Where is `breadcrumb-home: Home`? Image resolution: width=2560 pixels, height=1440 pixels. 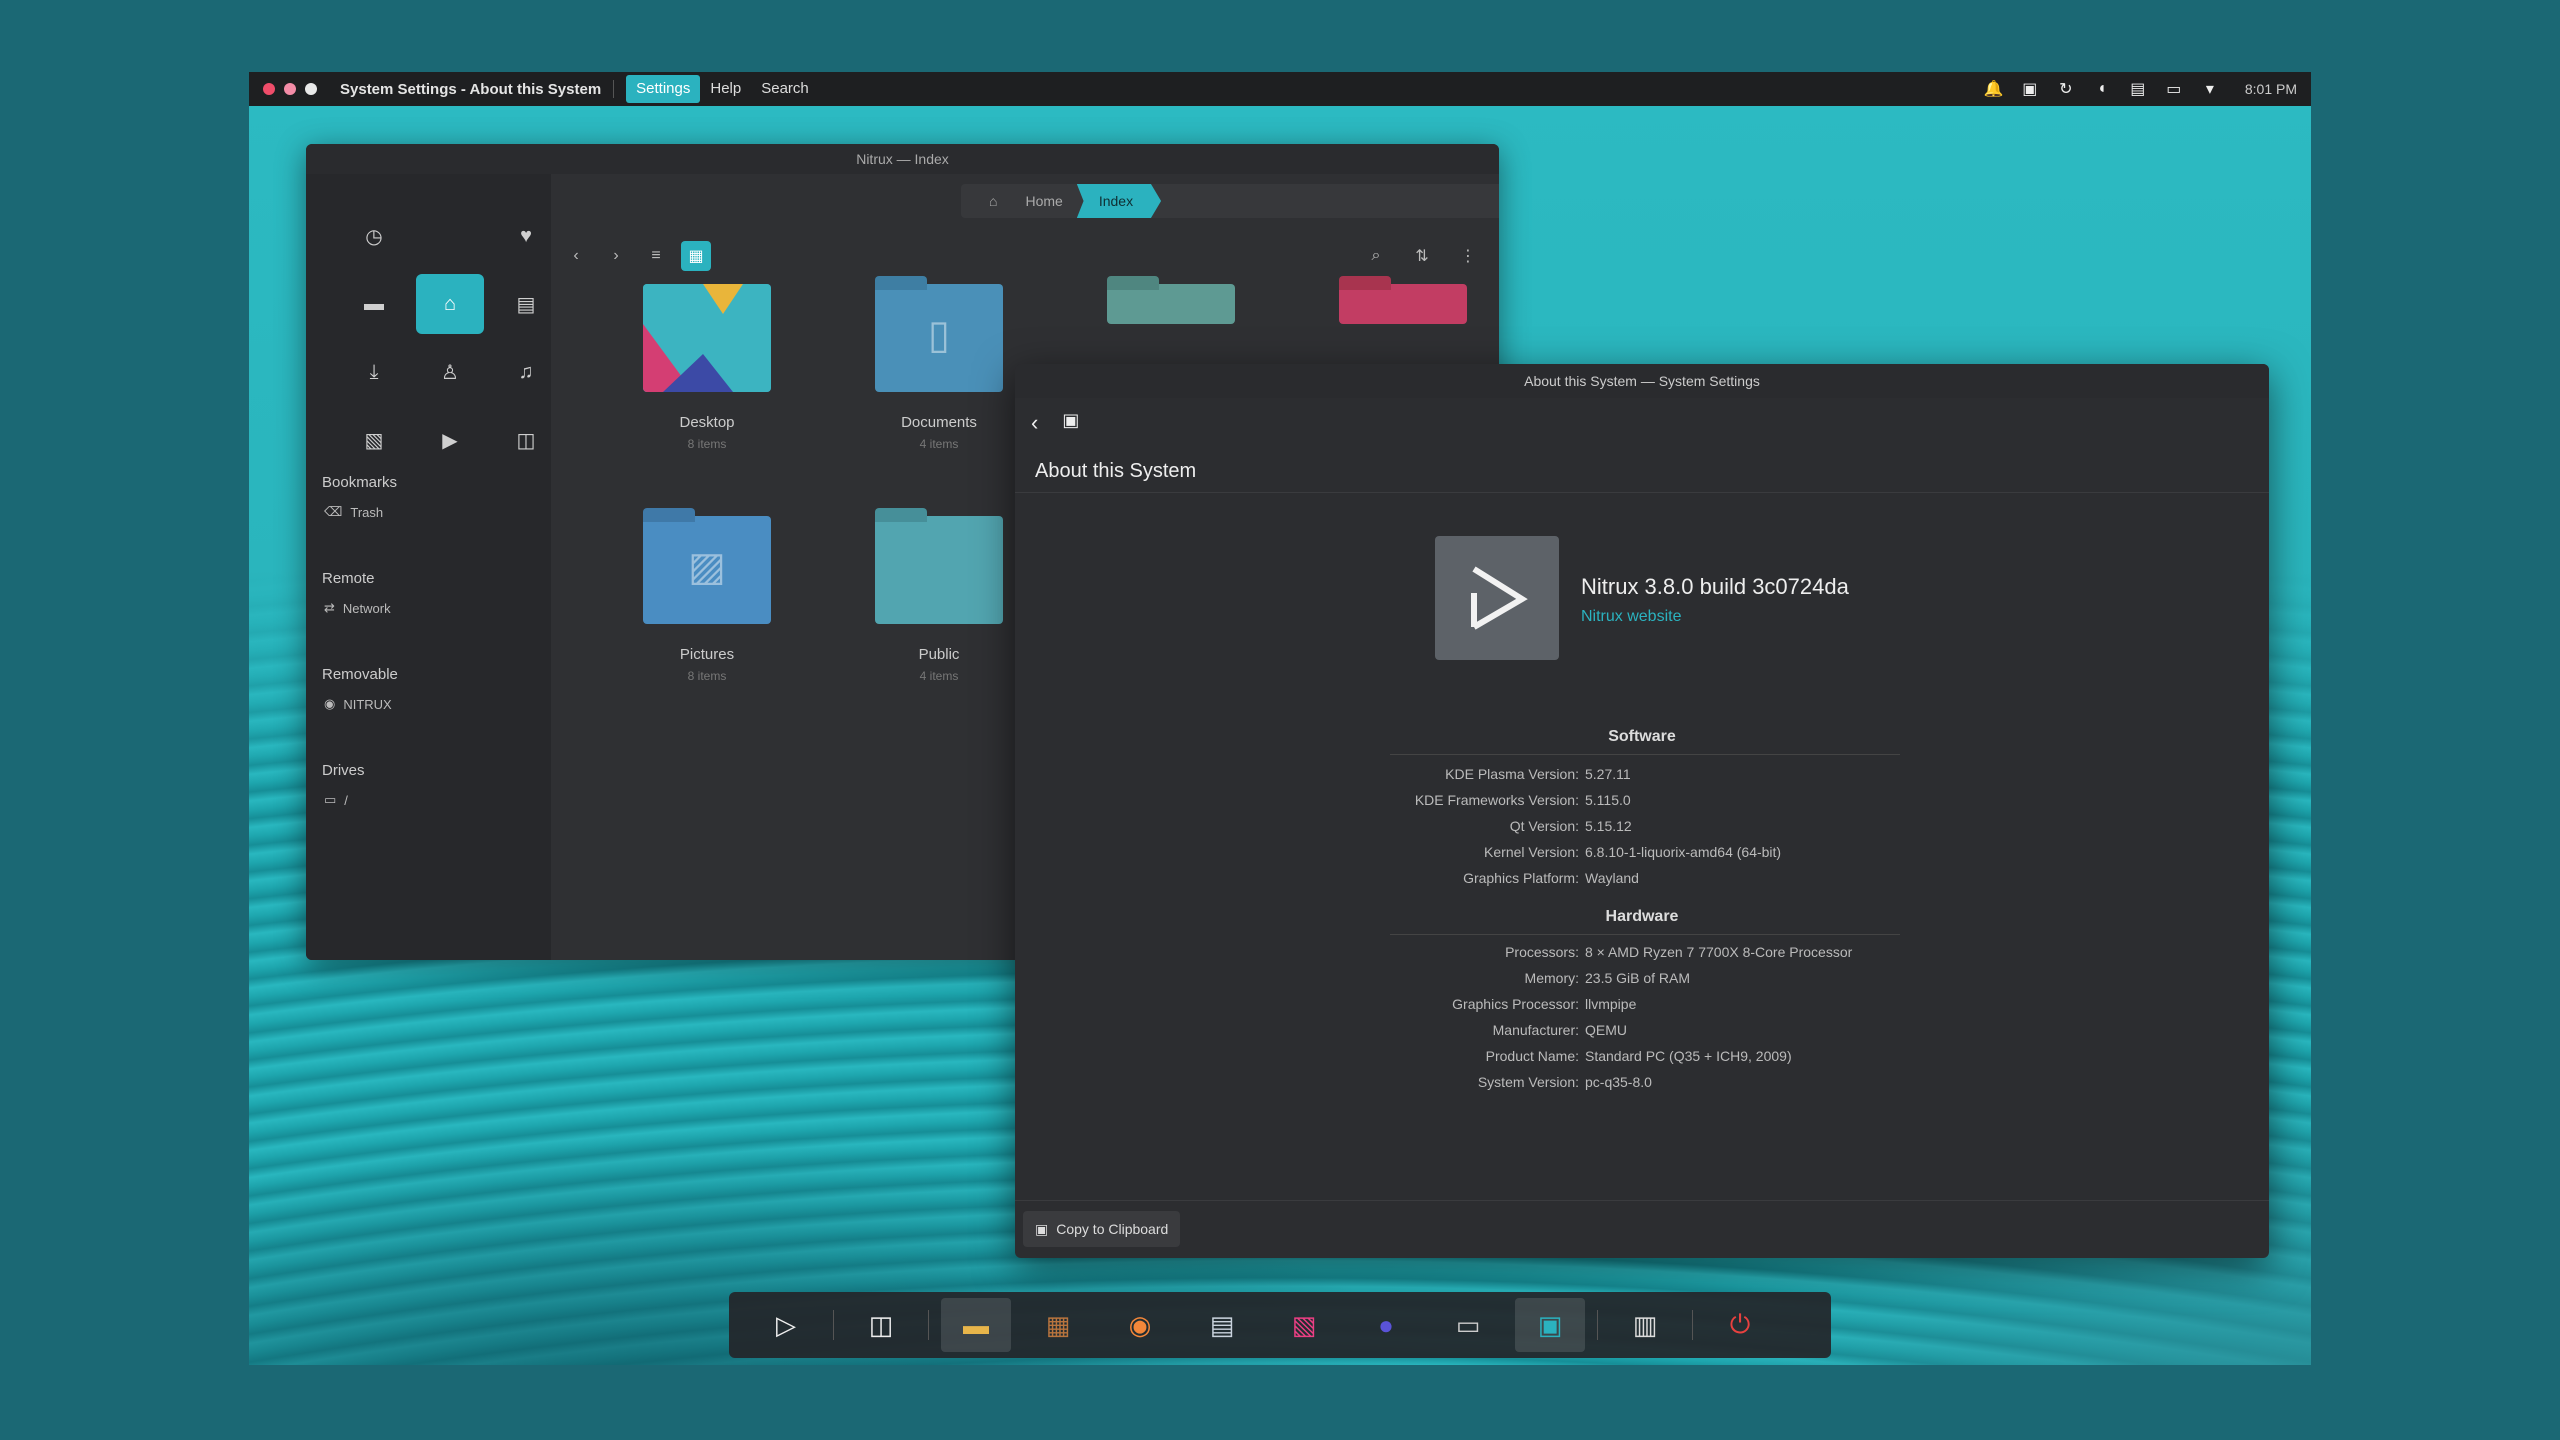 breadcrumb-home: Home is located at coordinates (1043, 201).